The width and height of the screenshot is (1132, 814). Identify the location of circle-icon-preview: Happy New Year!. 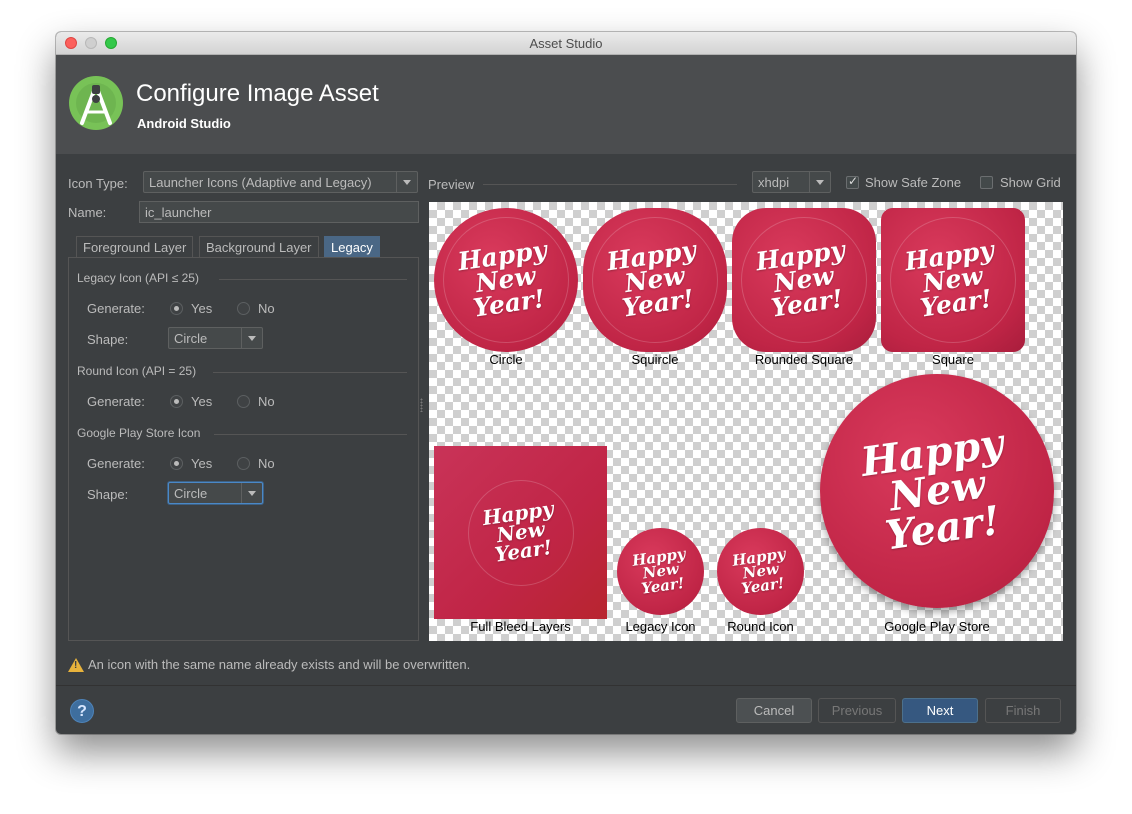
(506, 280).